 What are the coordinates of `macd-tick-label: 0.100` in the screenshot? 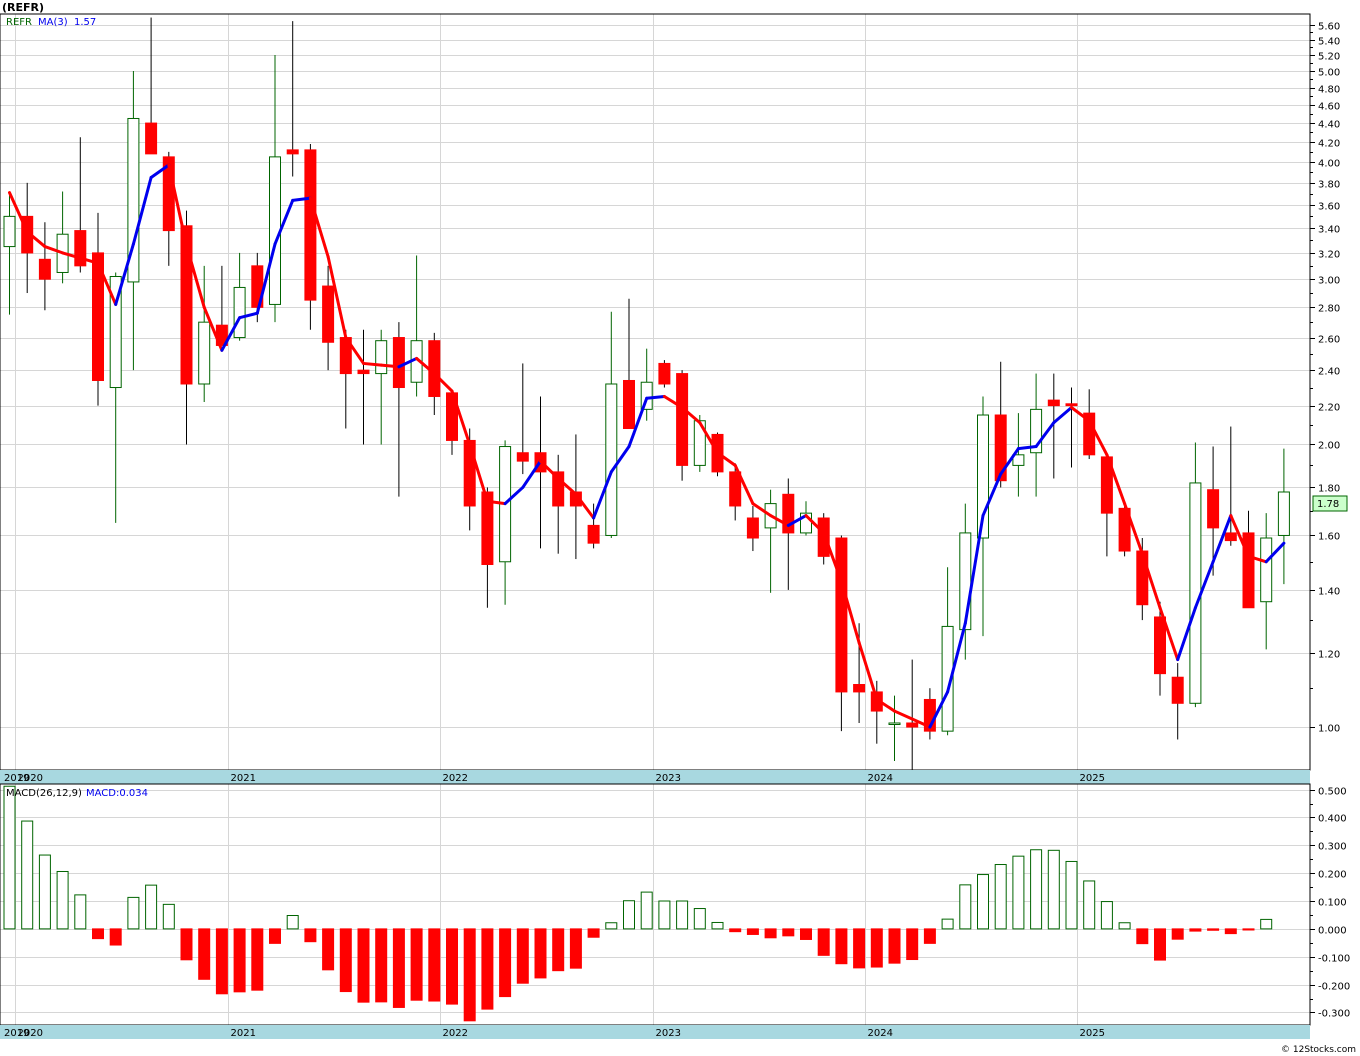 It's located at (1332, 903).